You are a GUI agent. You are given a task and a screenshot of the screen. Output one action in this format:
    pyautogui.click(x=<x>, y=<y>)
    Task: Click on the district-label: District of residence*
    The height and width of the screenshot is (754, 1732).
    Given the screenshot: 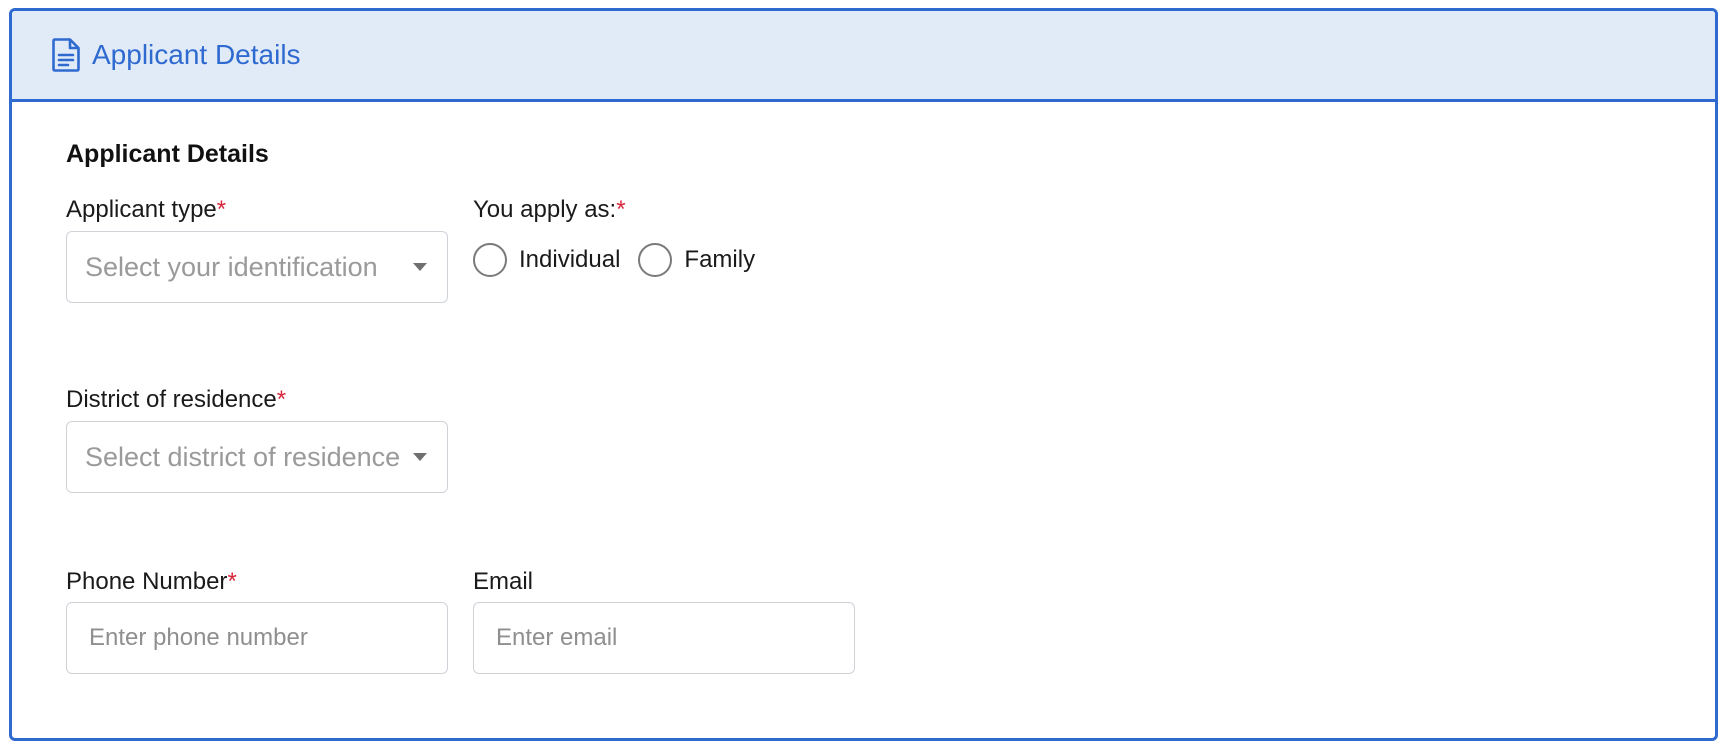 What is the action you would take?
    pyautogui.click(x=176, y=400)
    